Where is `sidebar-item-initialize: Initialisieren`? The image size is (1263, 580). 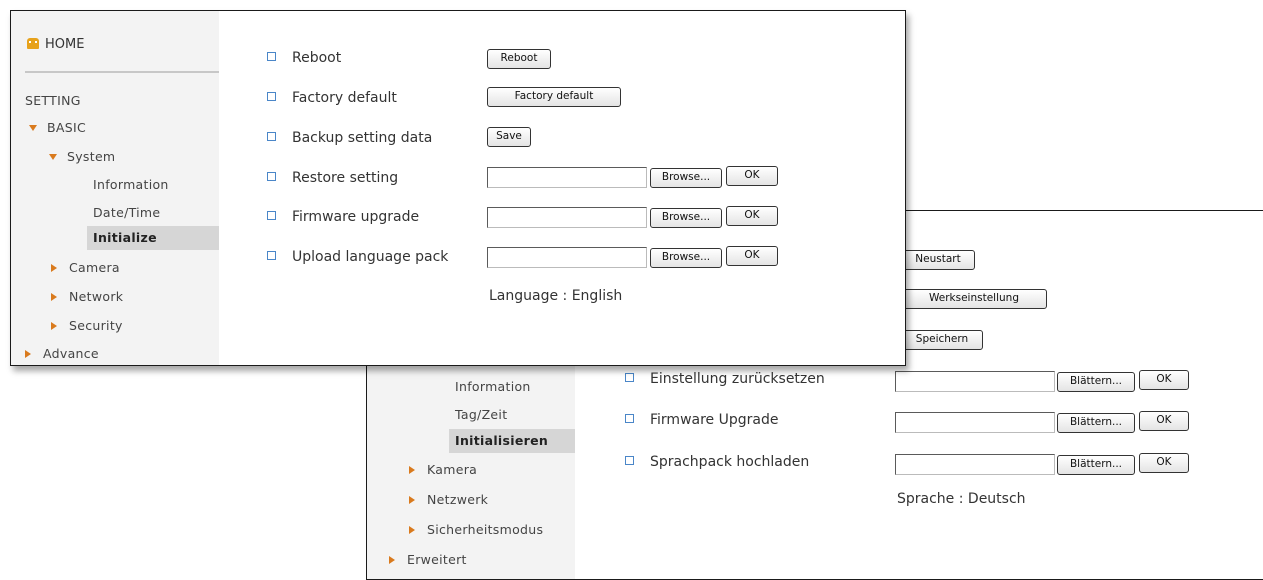 sidebar-item-initialize: Initialisieren is located at coordinates (513, 441).